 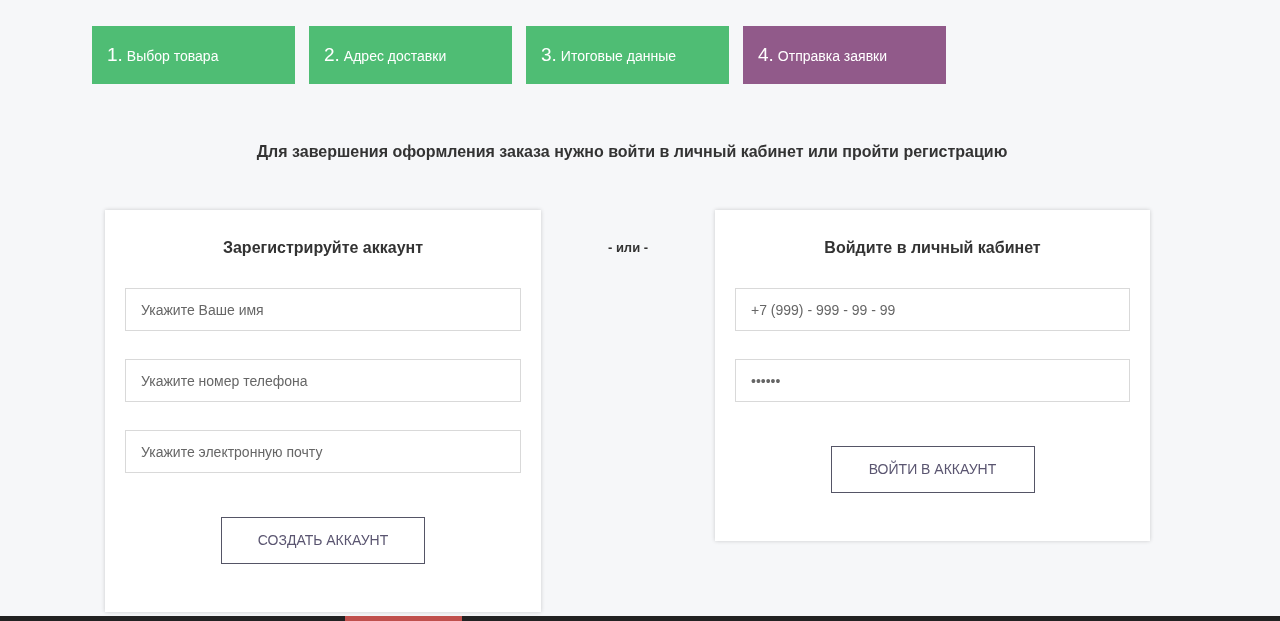 I want to click on input-field: Укажите электронную почту, so click(x=323, y=451).